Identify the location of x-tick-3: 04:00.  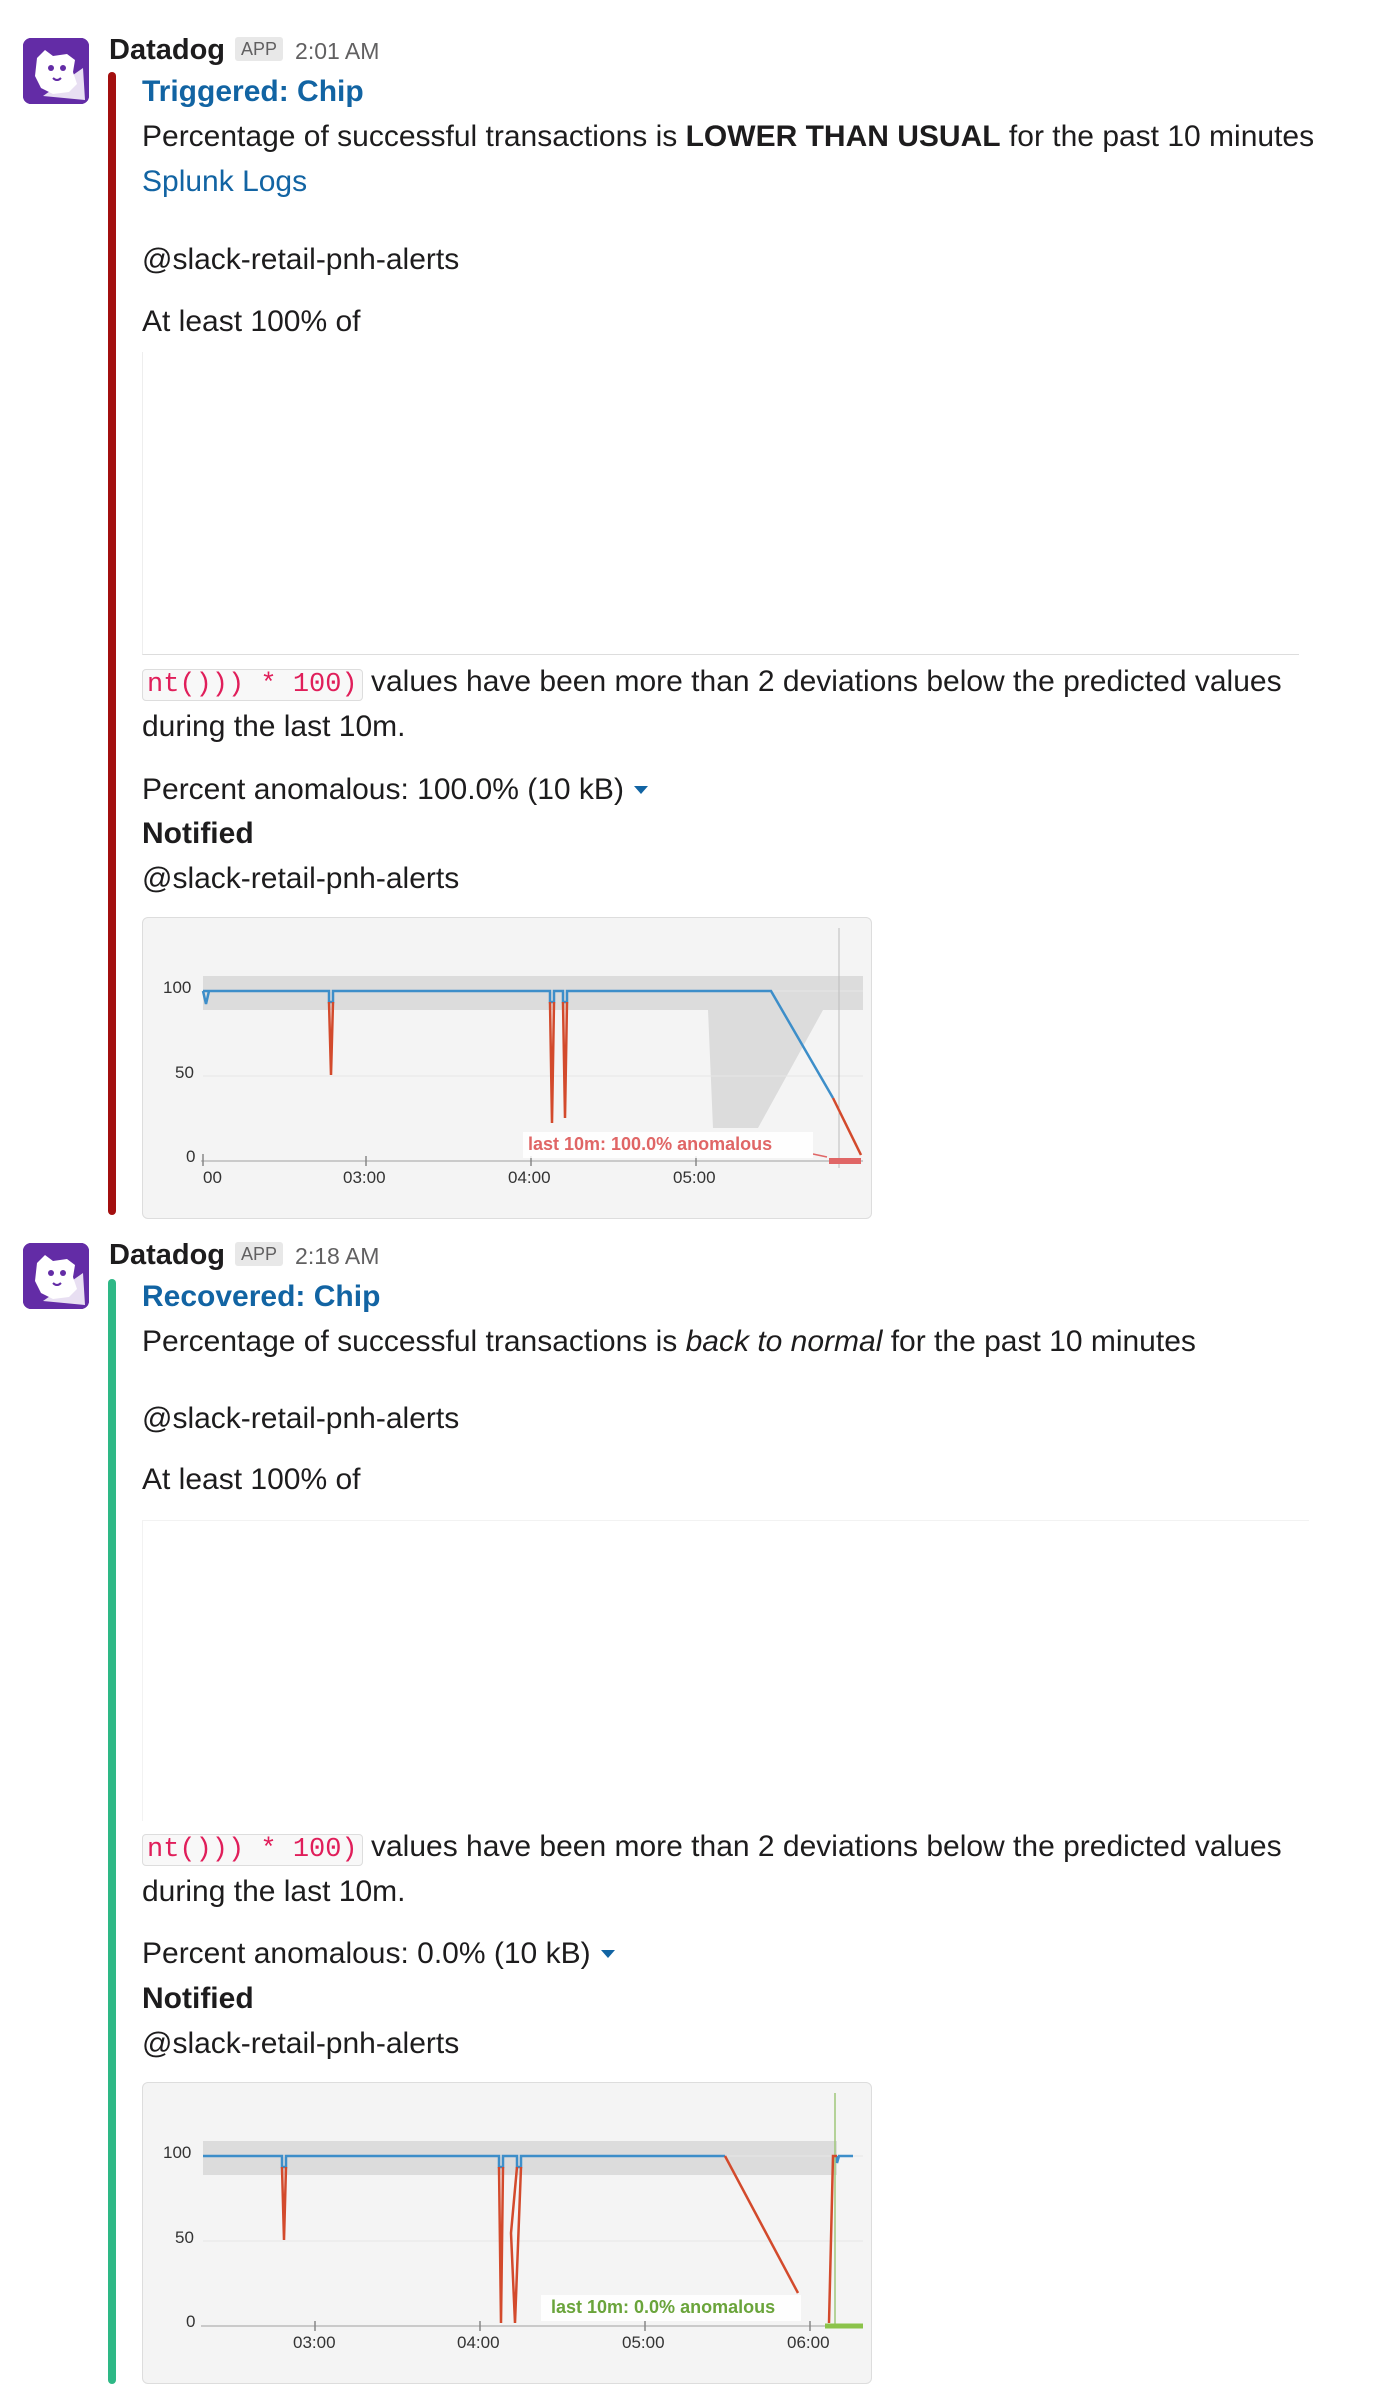
(529, 1177).